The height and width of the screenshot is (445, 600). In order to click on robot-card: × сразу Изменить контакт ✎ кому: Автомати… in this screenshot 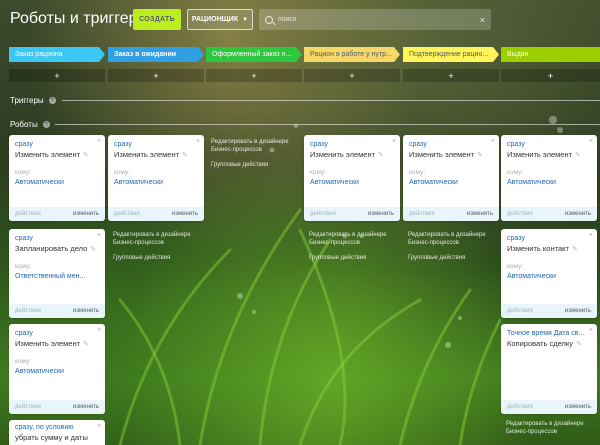, I will do `click(549, 273)`.